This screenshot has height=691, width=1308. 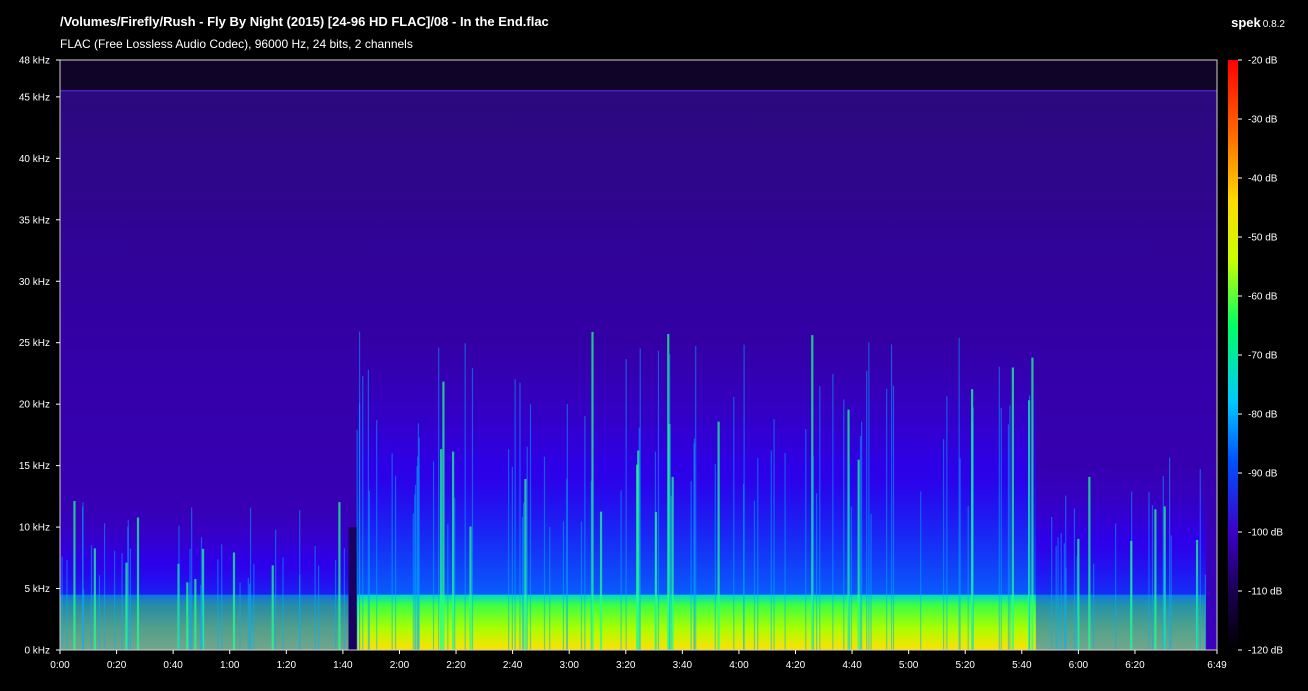 What do you see at coordinates (1263, 415) in the screenshot?
I see `colorbar-tick-label: -80 dB` at bounding box center [1263, 415].